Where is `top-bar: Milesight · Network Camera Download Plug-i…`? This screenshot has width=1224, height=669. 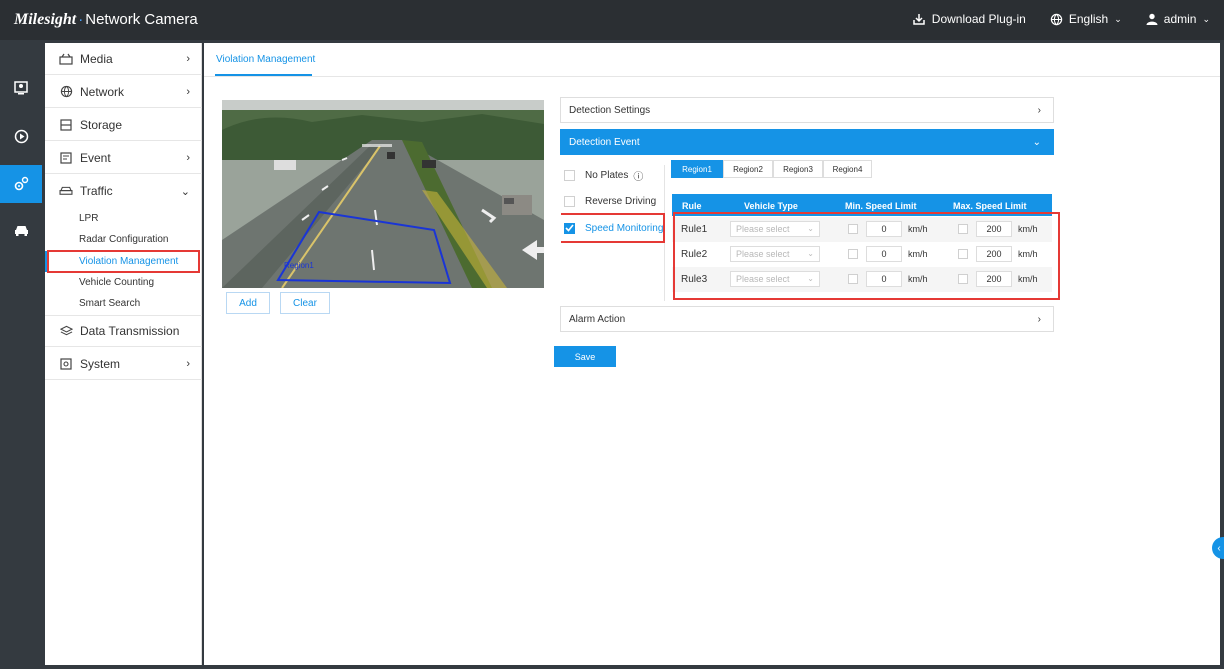
top-bar: Milesight · Network Camera Download Plug-i… is located at coordinates (612, 20).